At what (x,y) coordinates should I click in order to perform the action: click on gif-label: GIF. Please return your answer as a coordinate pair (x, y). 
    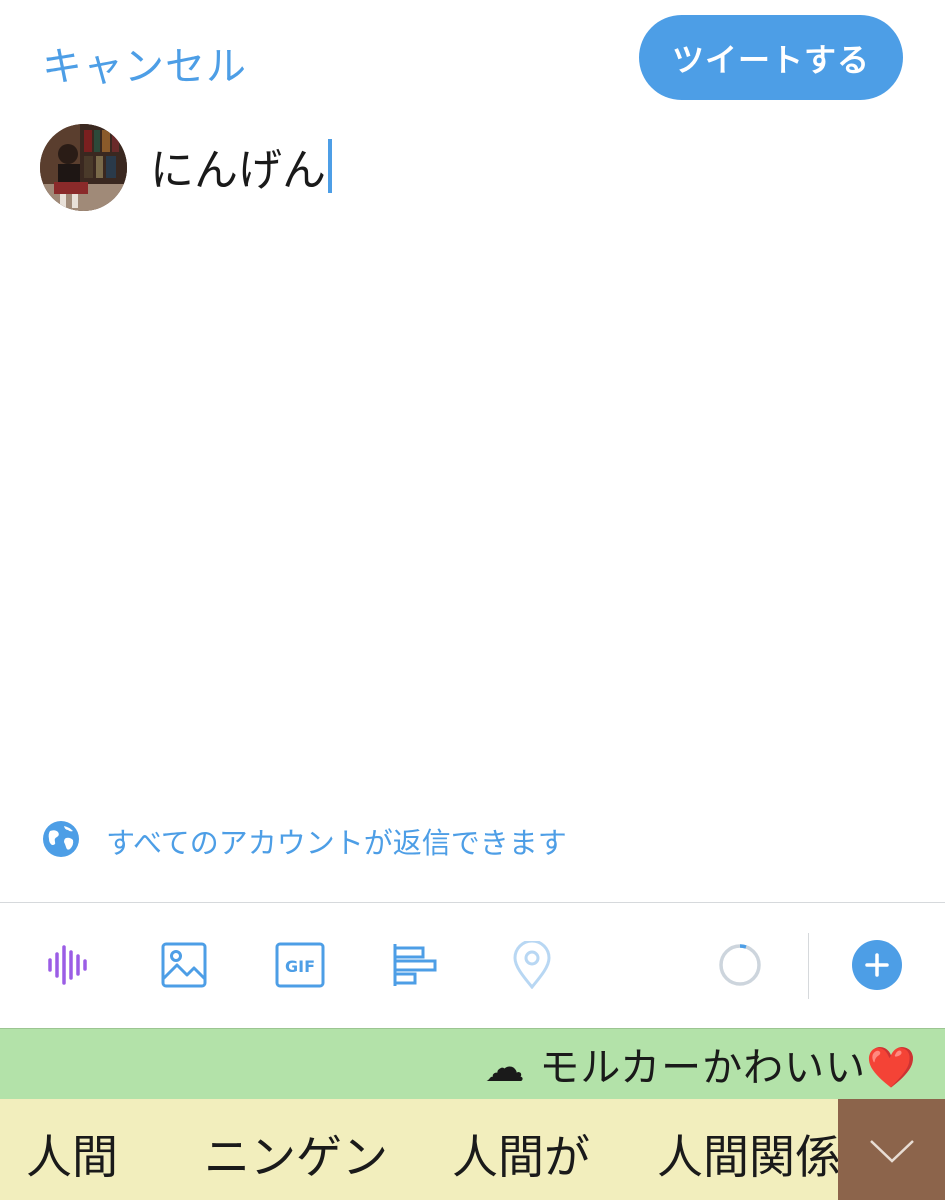
    Looking at the image, I should click on (300, 966).